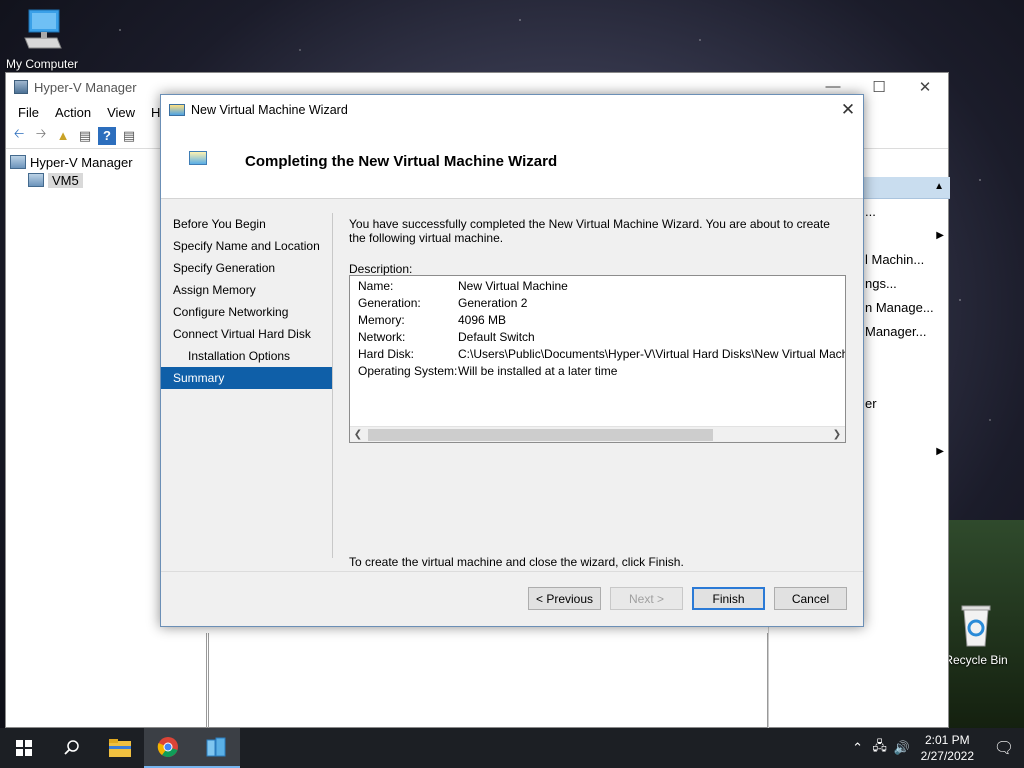 The width and height of the screenshot is (1024, 768). I want to click on step-connect-virtual-hard-disk: Connect Virtual Hard Disk, so click(246, 334).